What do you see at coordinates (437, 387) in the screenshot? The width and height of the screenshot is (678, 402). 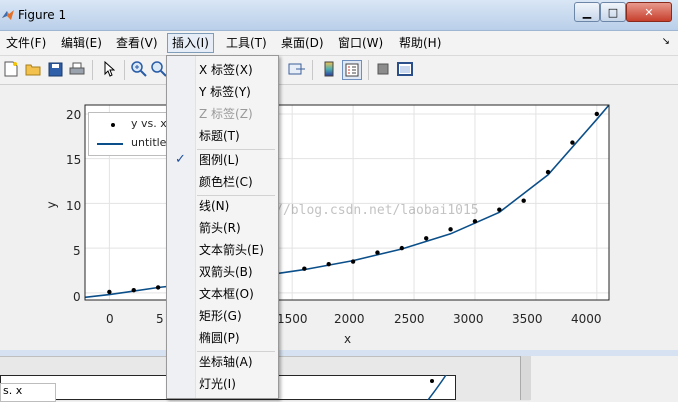 I see `background-curve` at bounding box center [437, 387].